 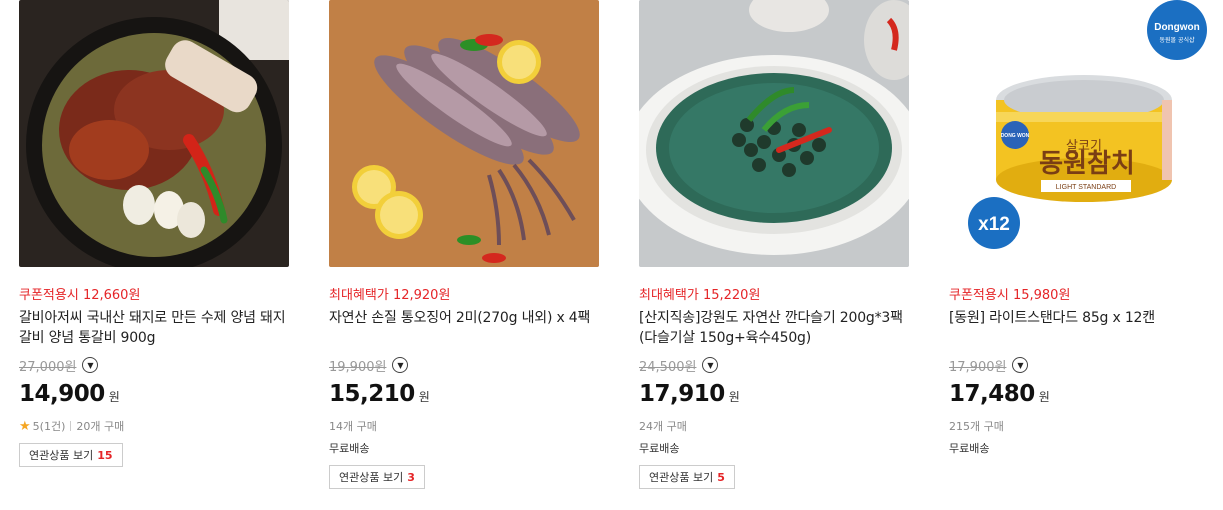 I want to click on sale-price: 17,910, so click(x=682, y=394).